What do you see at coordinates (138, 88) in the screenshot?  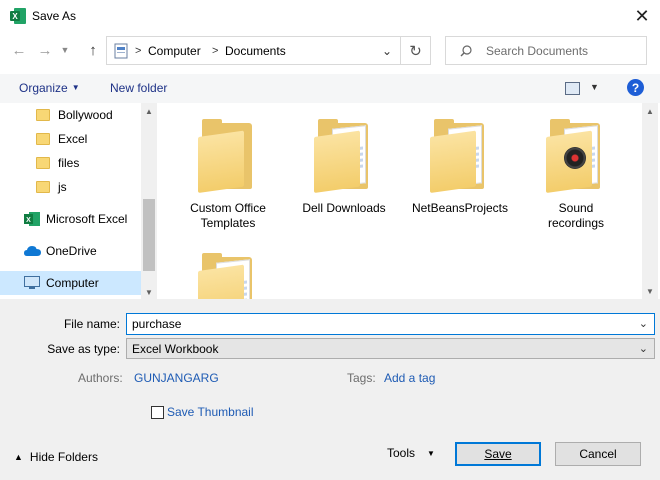 I see `new-folder-button: New folder` at bounding box center [138, 88].